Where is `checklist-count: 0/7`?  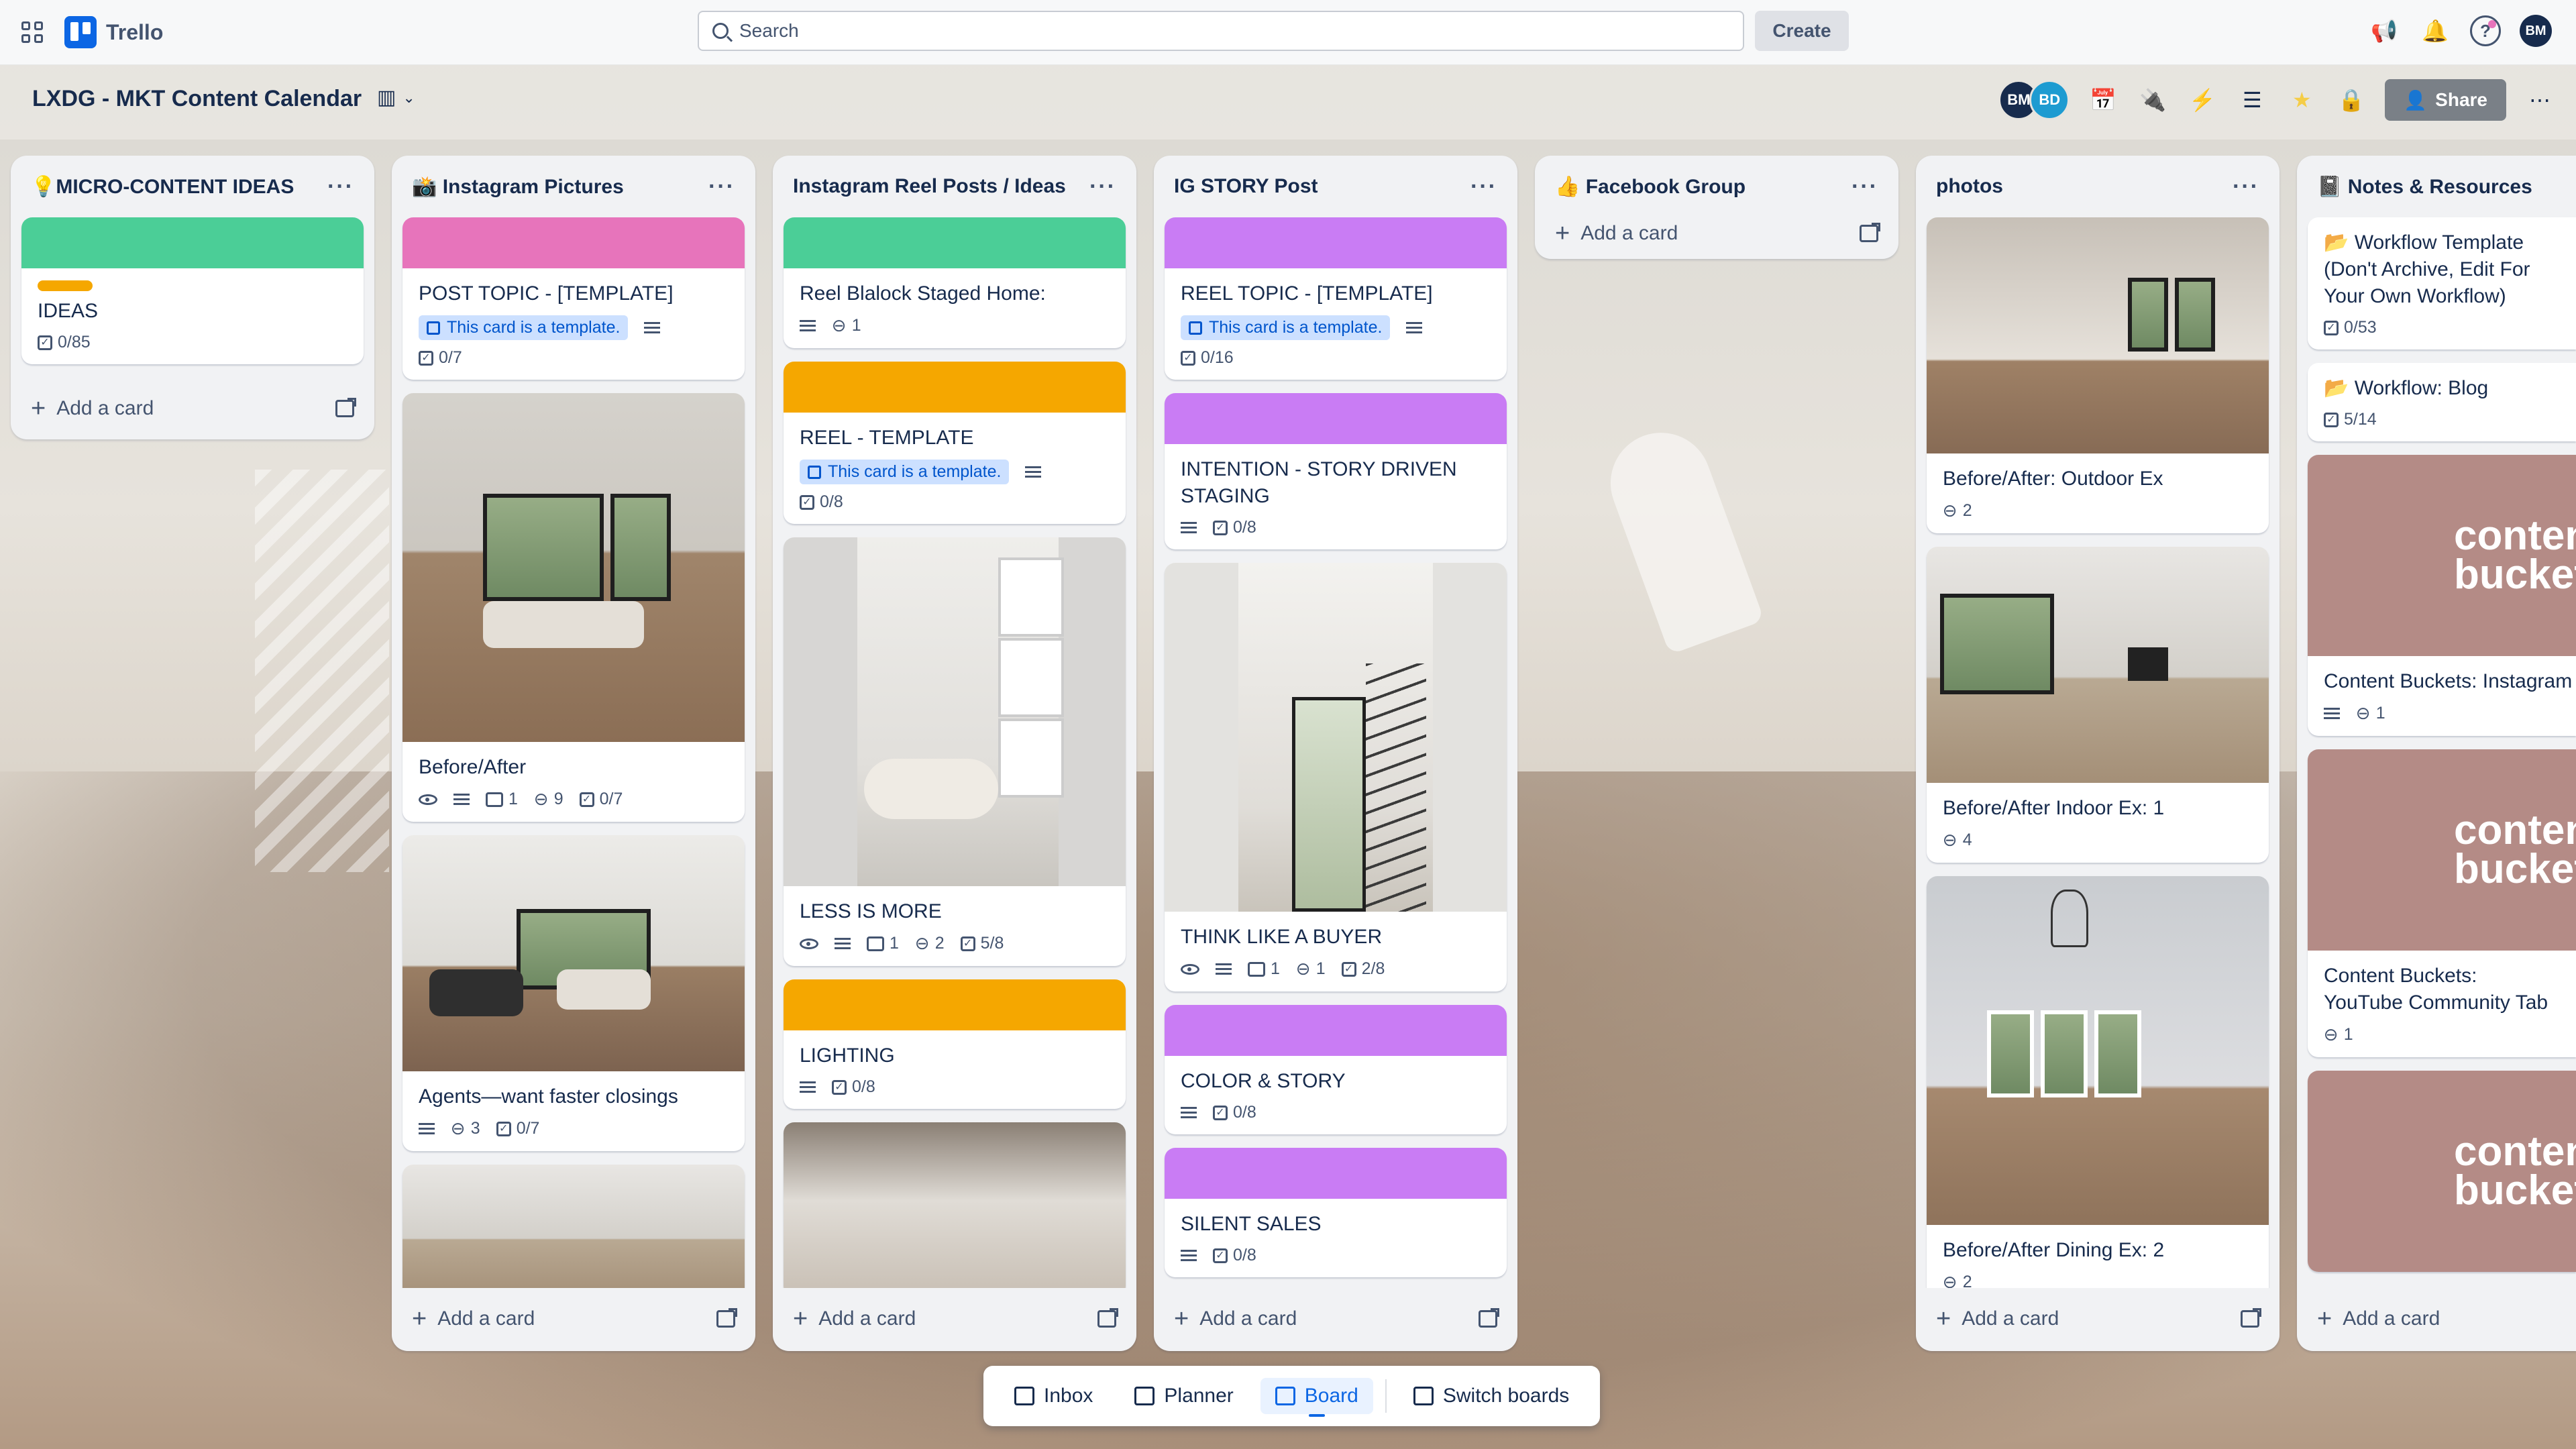
checklist-count: 0/7 is located at coordinates (450, 357).